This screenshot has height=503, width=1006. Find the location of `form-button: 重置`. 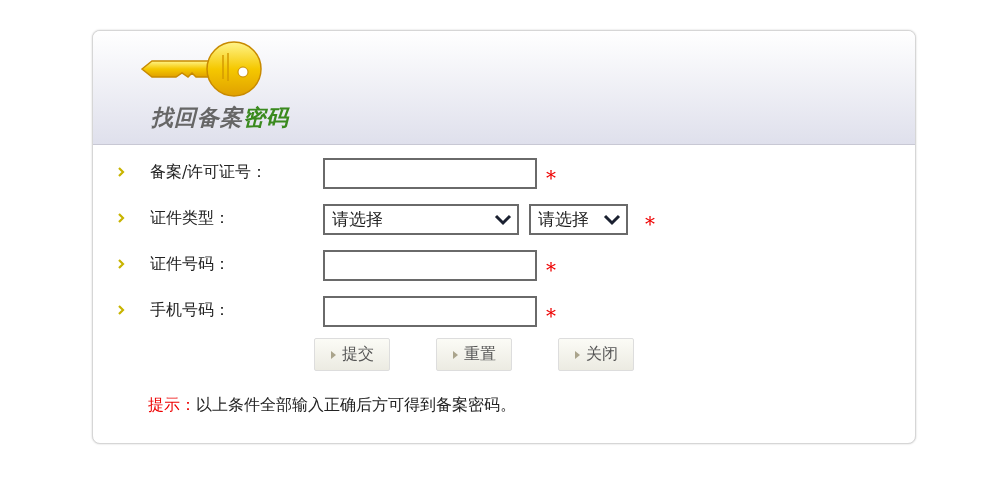

form-button: 重置 is located at coordinates (474, 354).